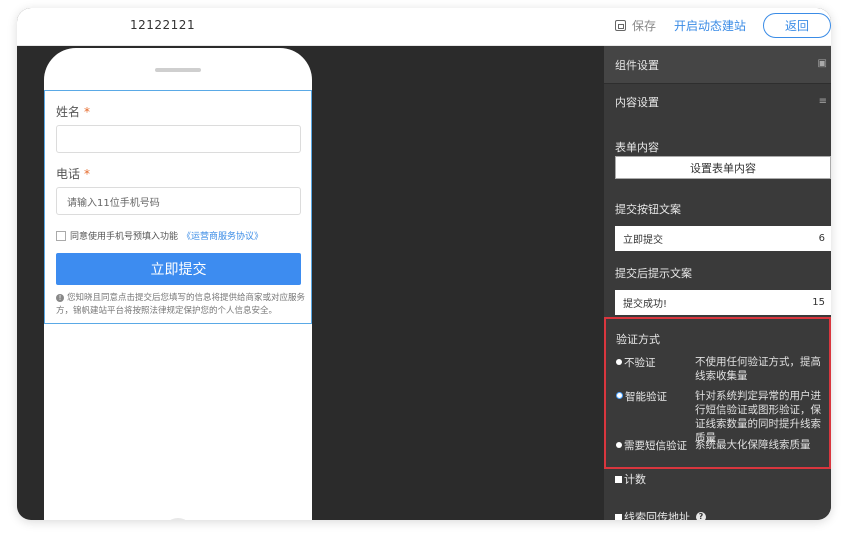  What do you see at coordinates (619, 395) in the screenshot?
I see `radio-selected-icon` at bounding box center [619, 395].